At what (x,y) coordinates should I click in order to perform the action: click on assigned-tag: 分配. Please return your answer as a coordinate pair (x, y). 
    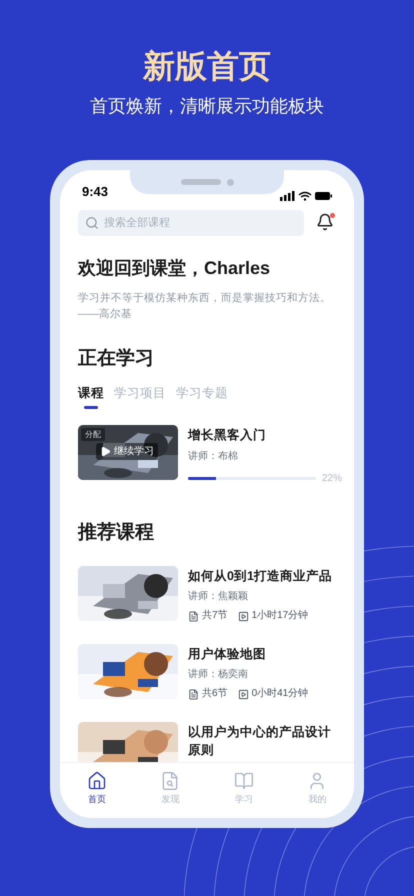
    Looking at the image, I should click on (93, 434).